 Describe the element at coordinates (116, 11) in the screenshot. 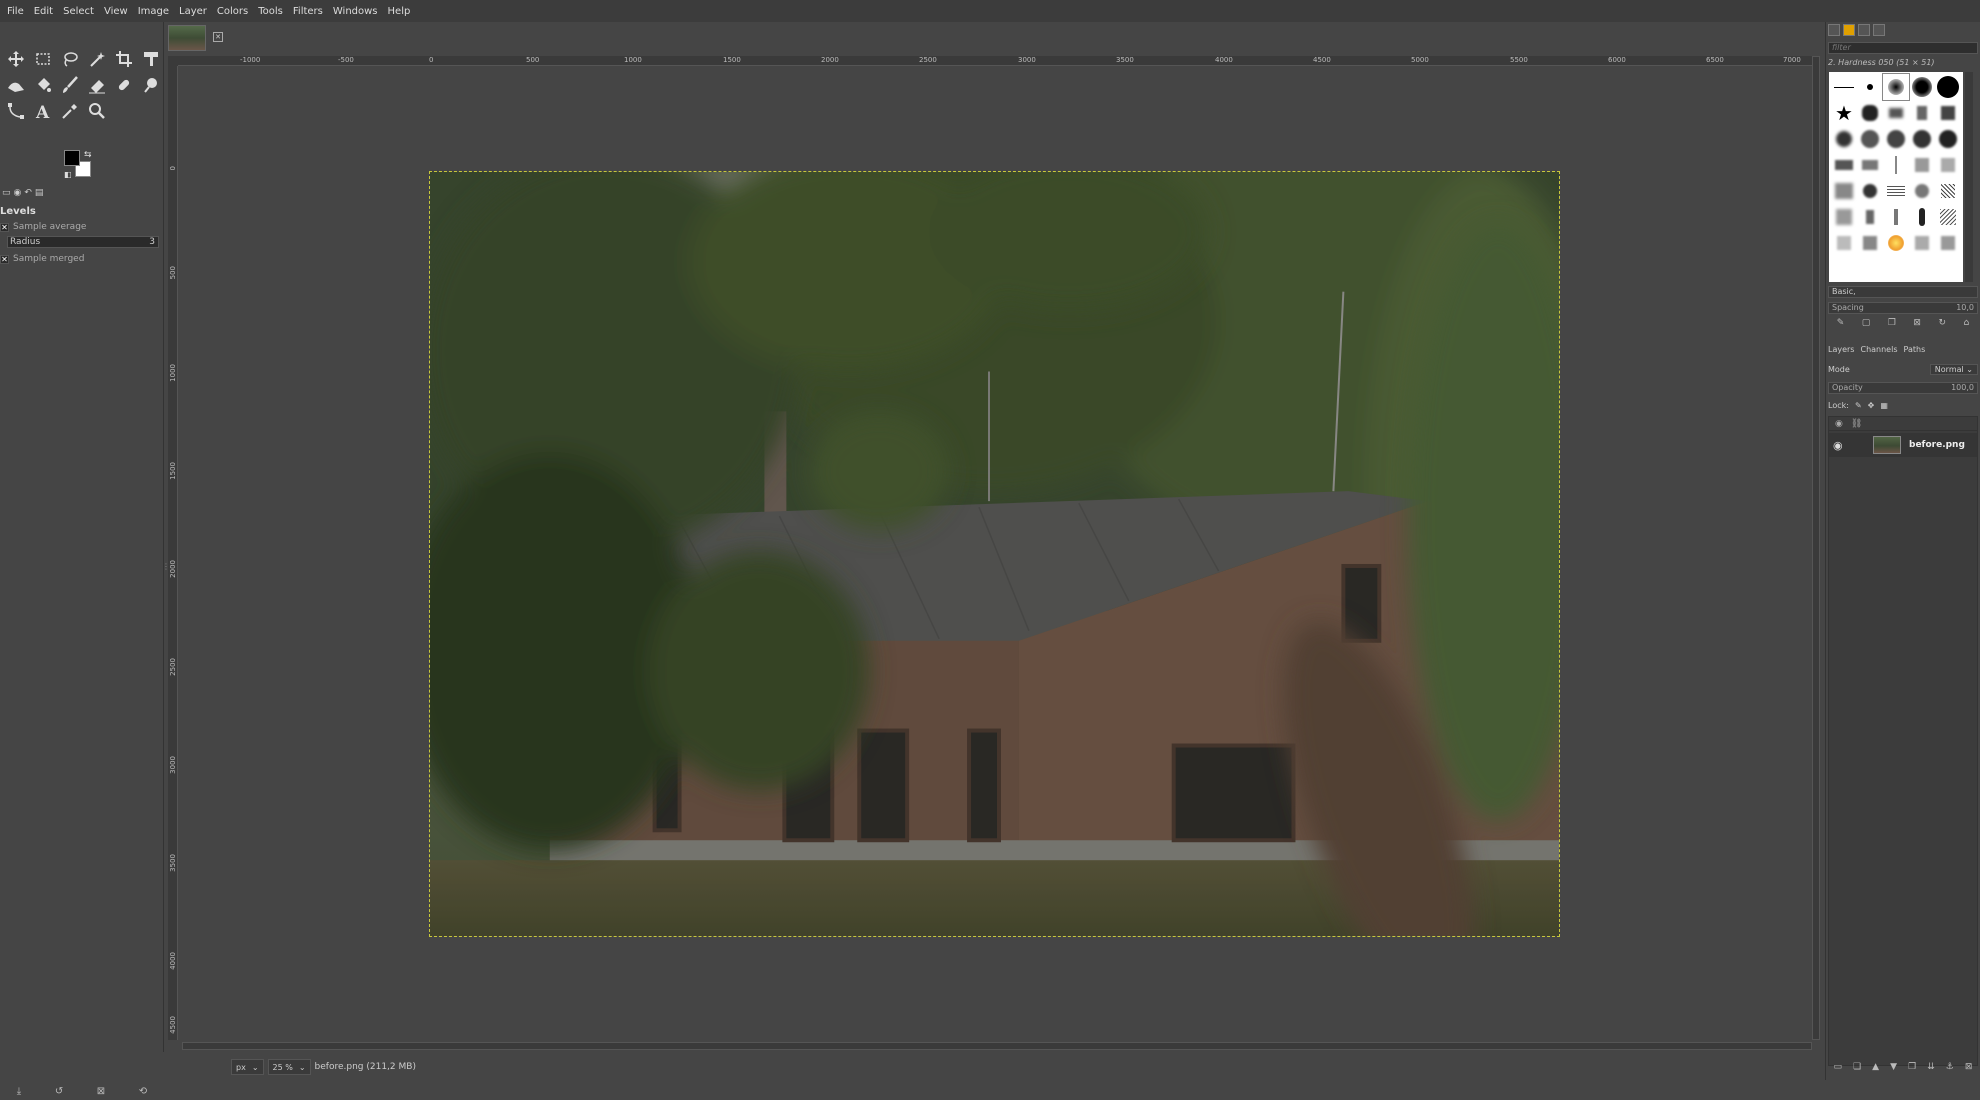

I see `menu-view: View` at that location.